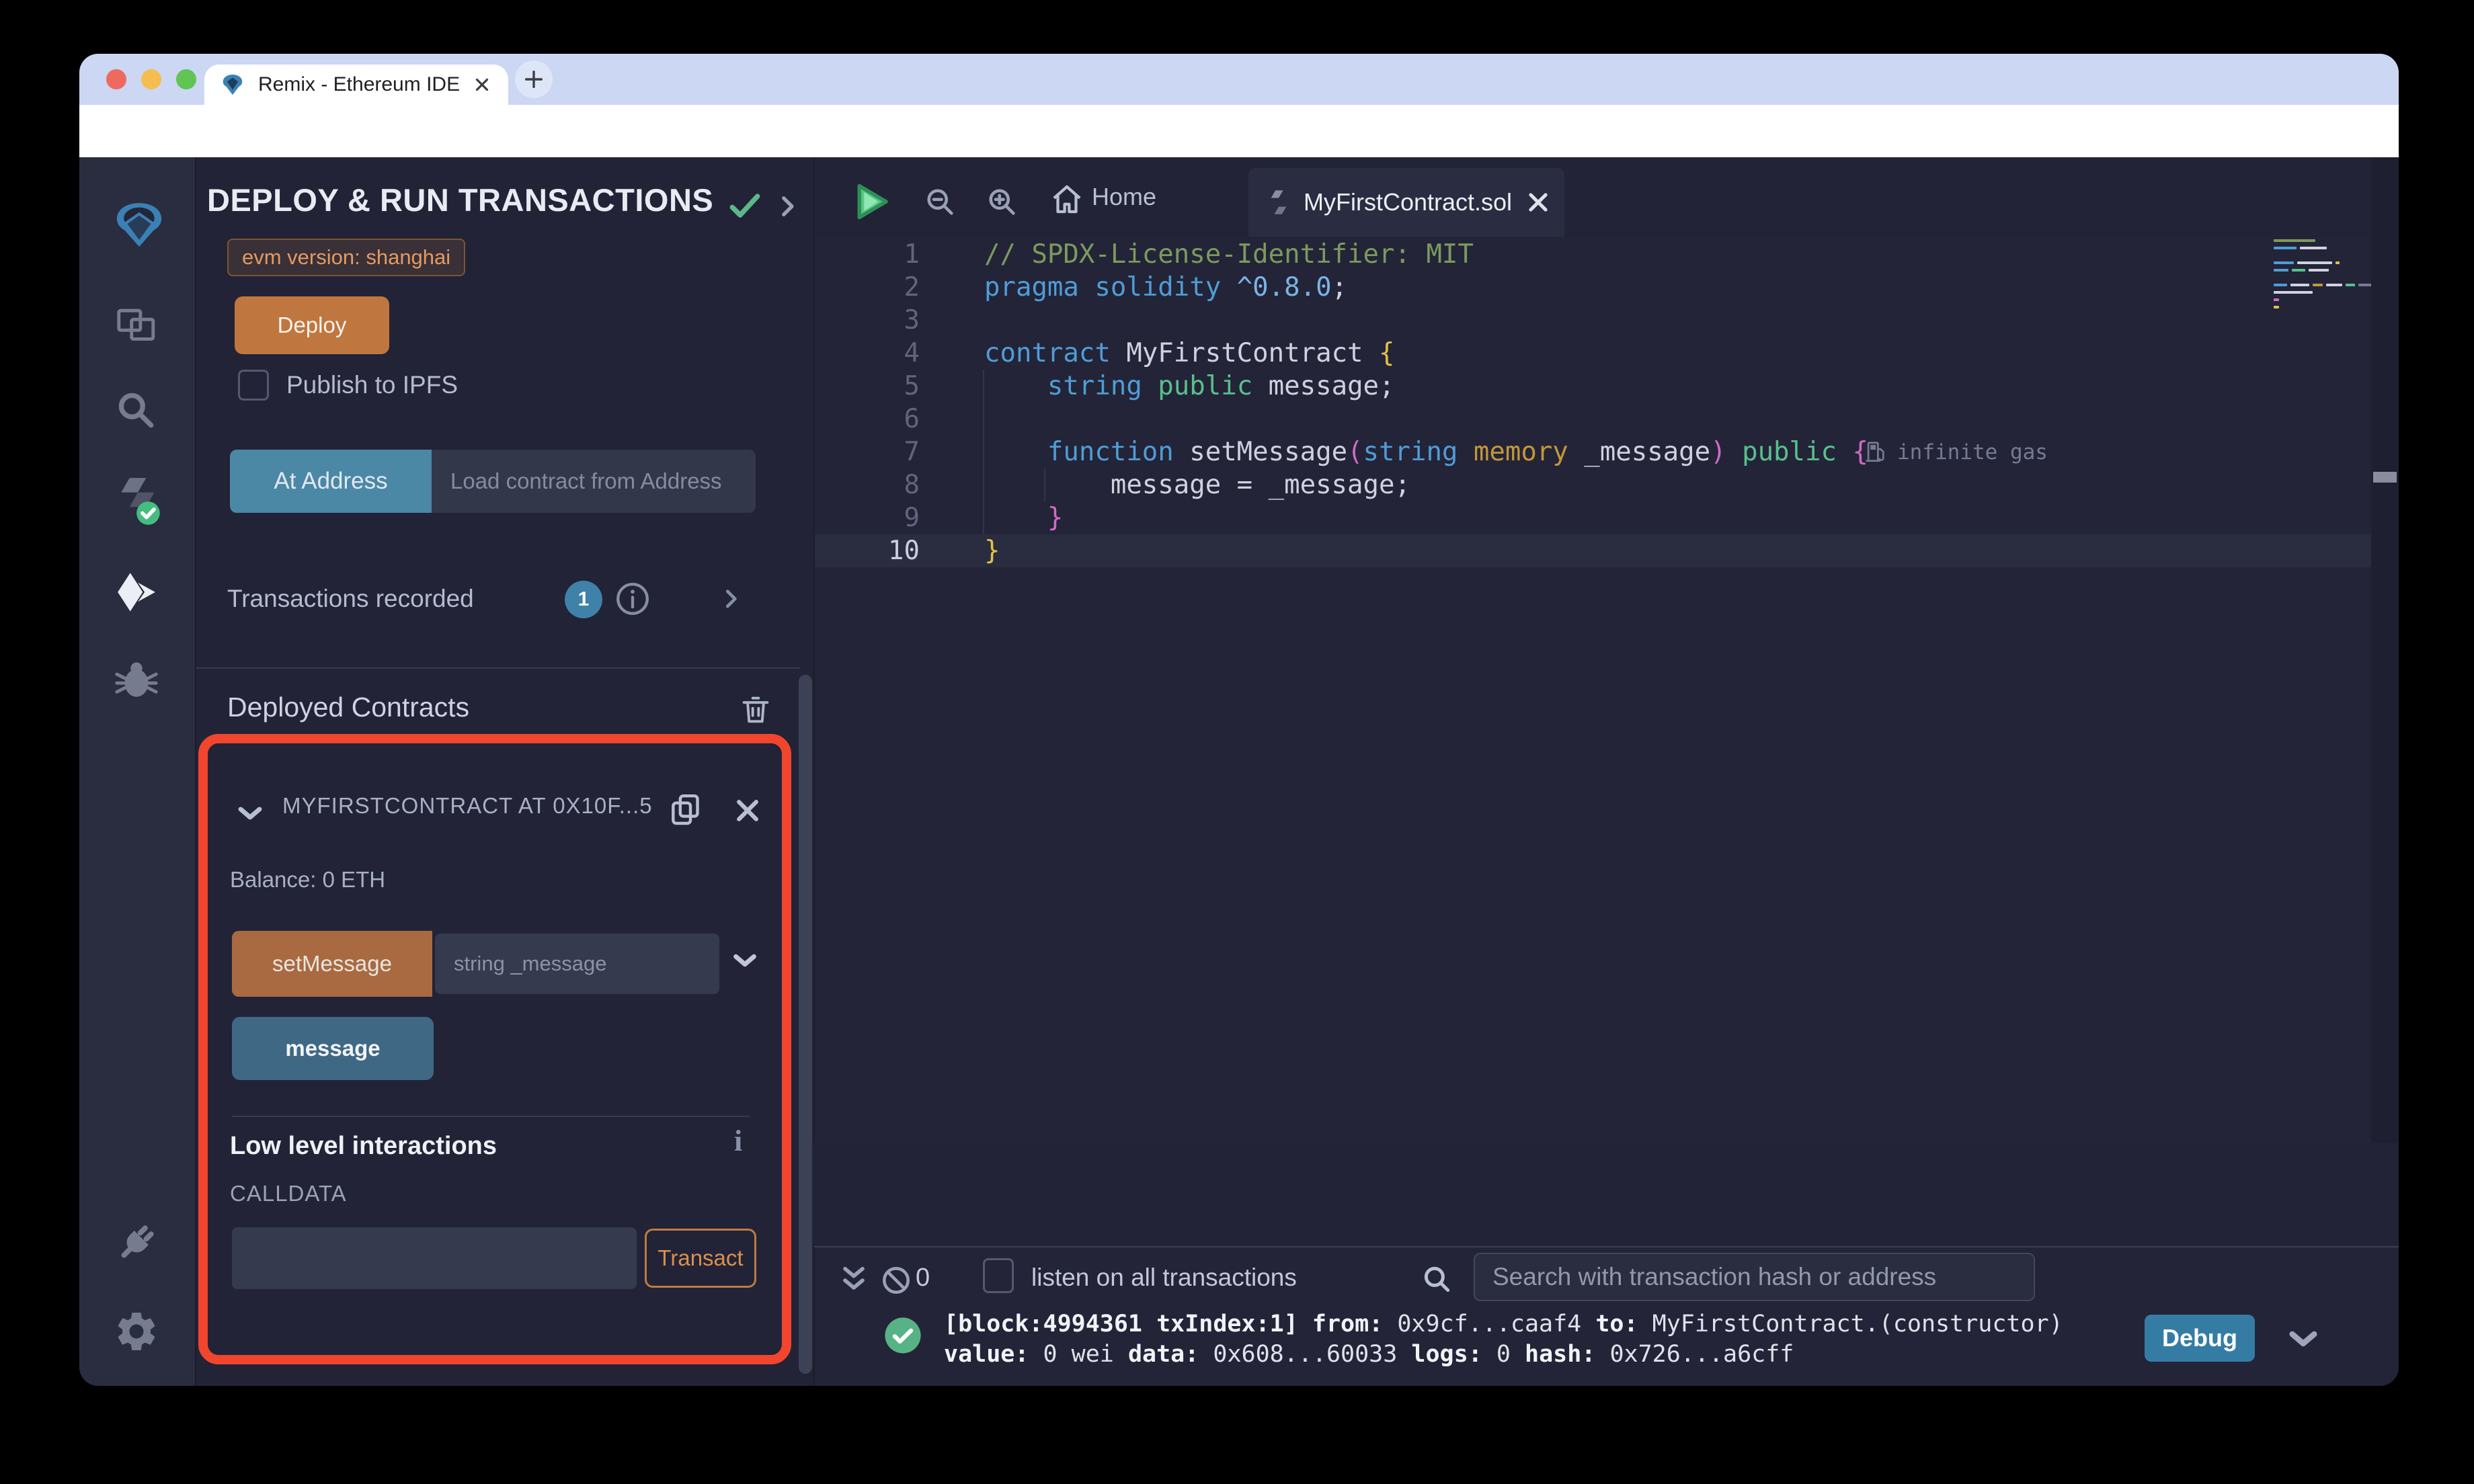 The height and width of the screenshot is (1484, 2474). I want to click on deployed-contracts-title: Deployed Contracts, so click(348, 707).